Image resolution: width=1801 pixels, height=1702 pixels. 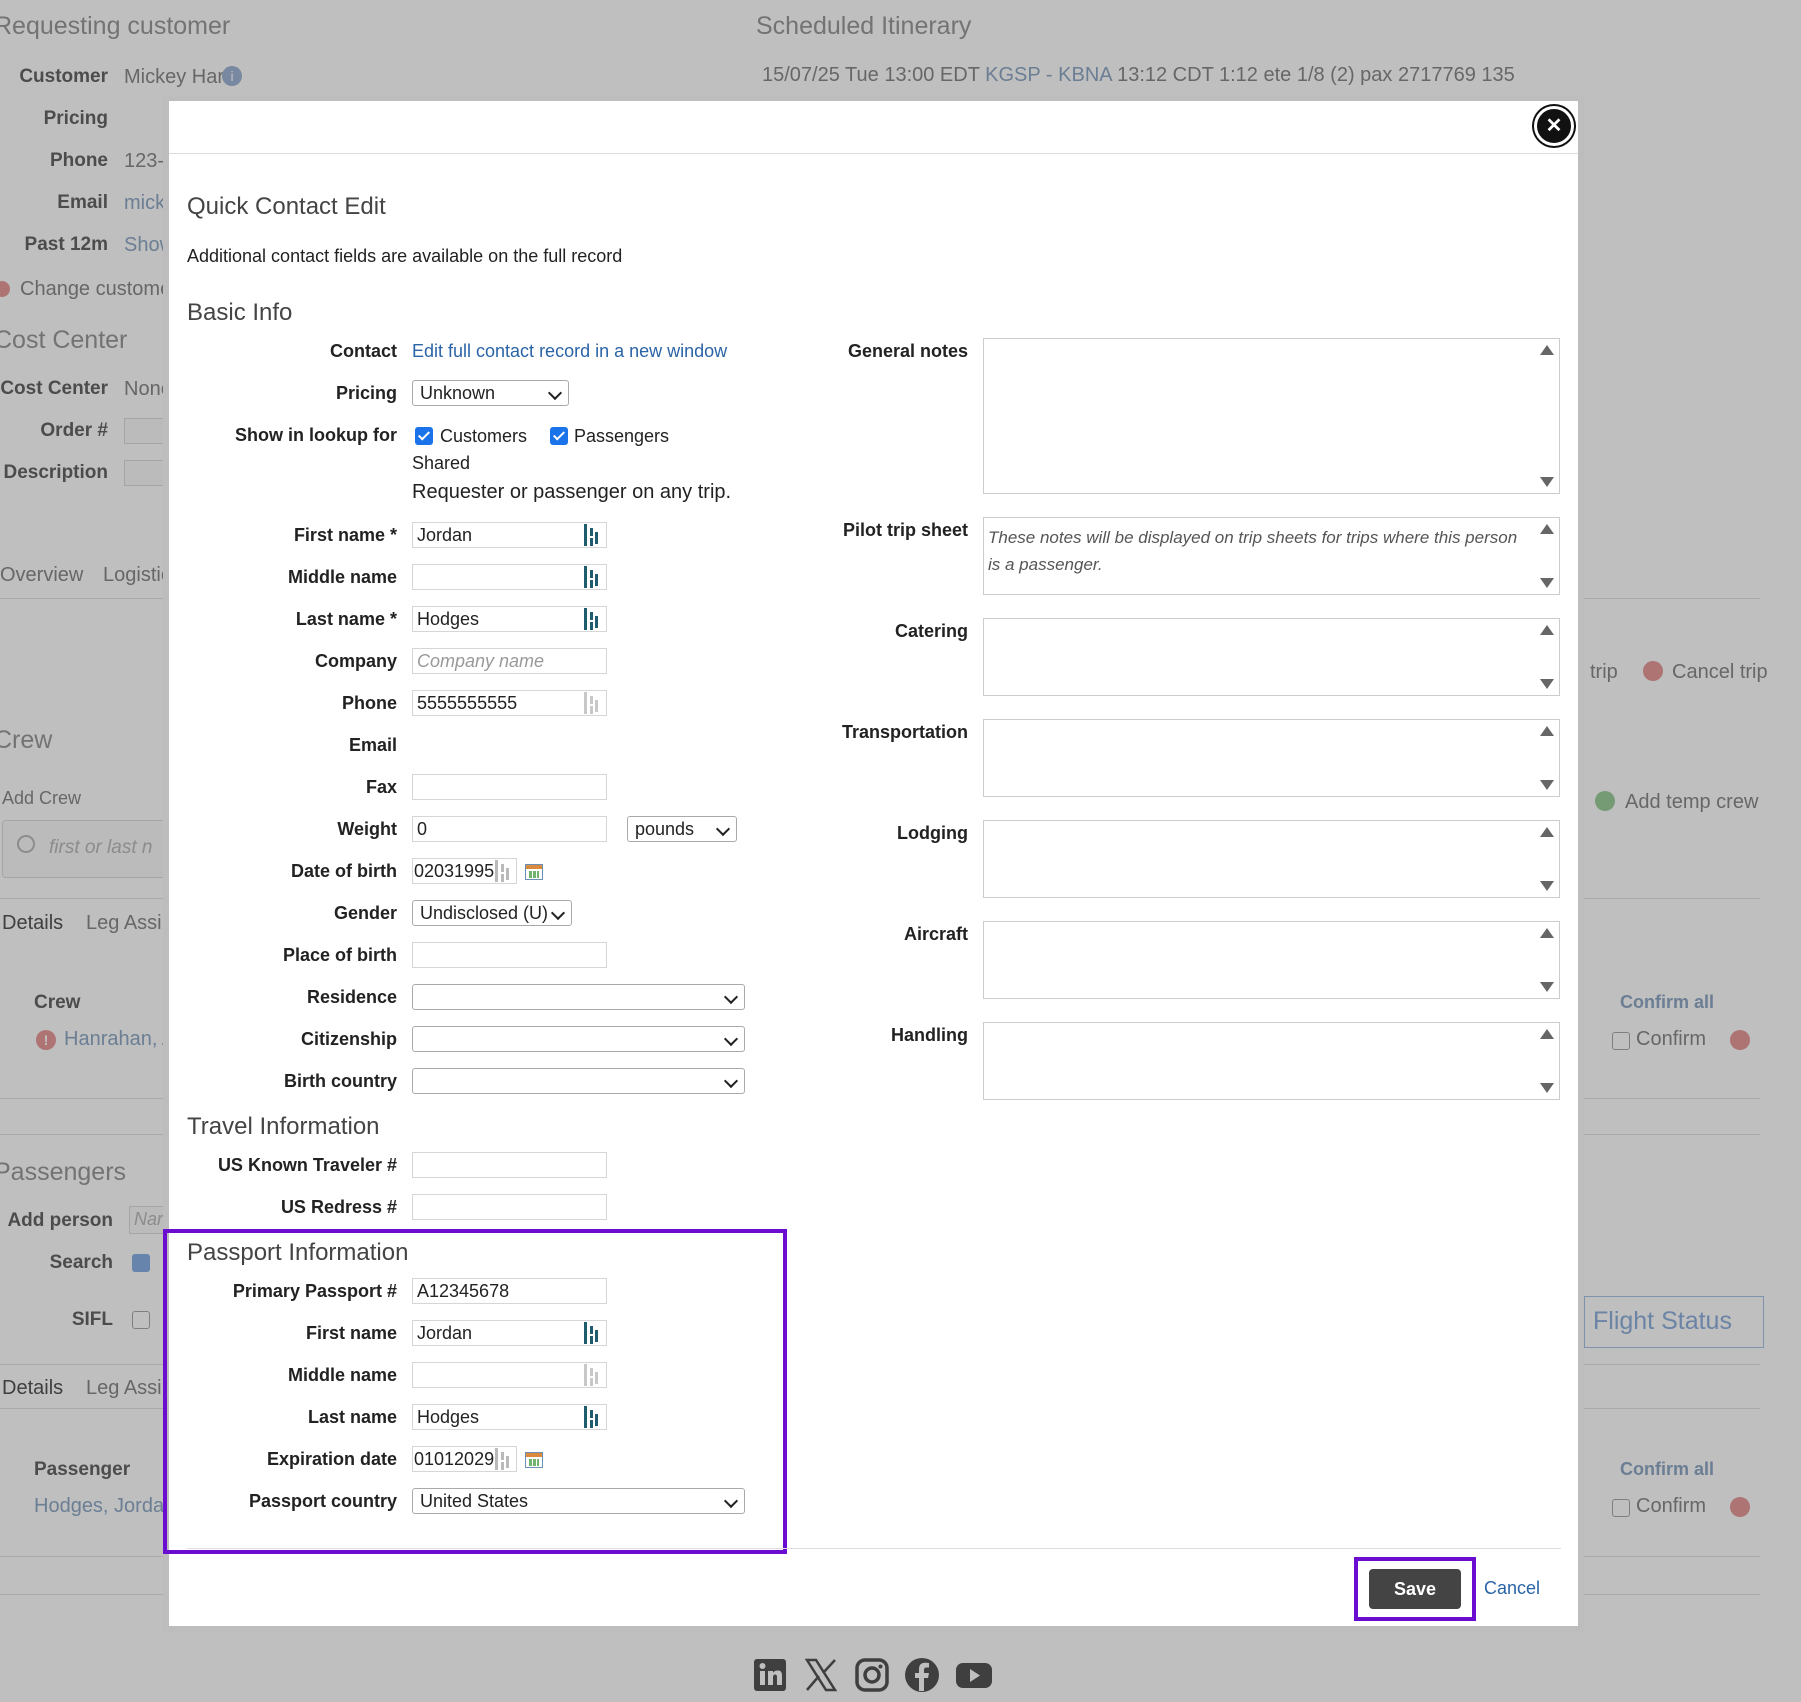 I want to click on shared-text: Shared, so click(x=441, y=463).